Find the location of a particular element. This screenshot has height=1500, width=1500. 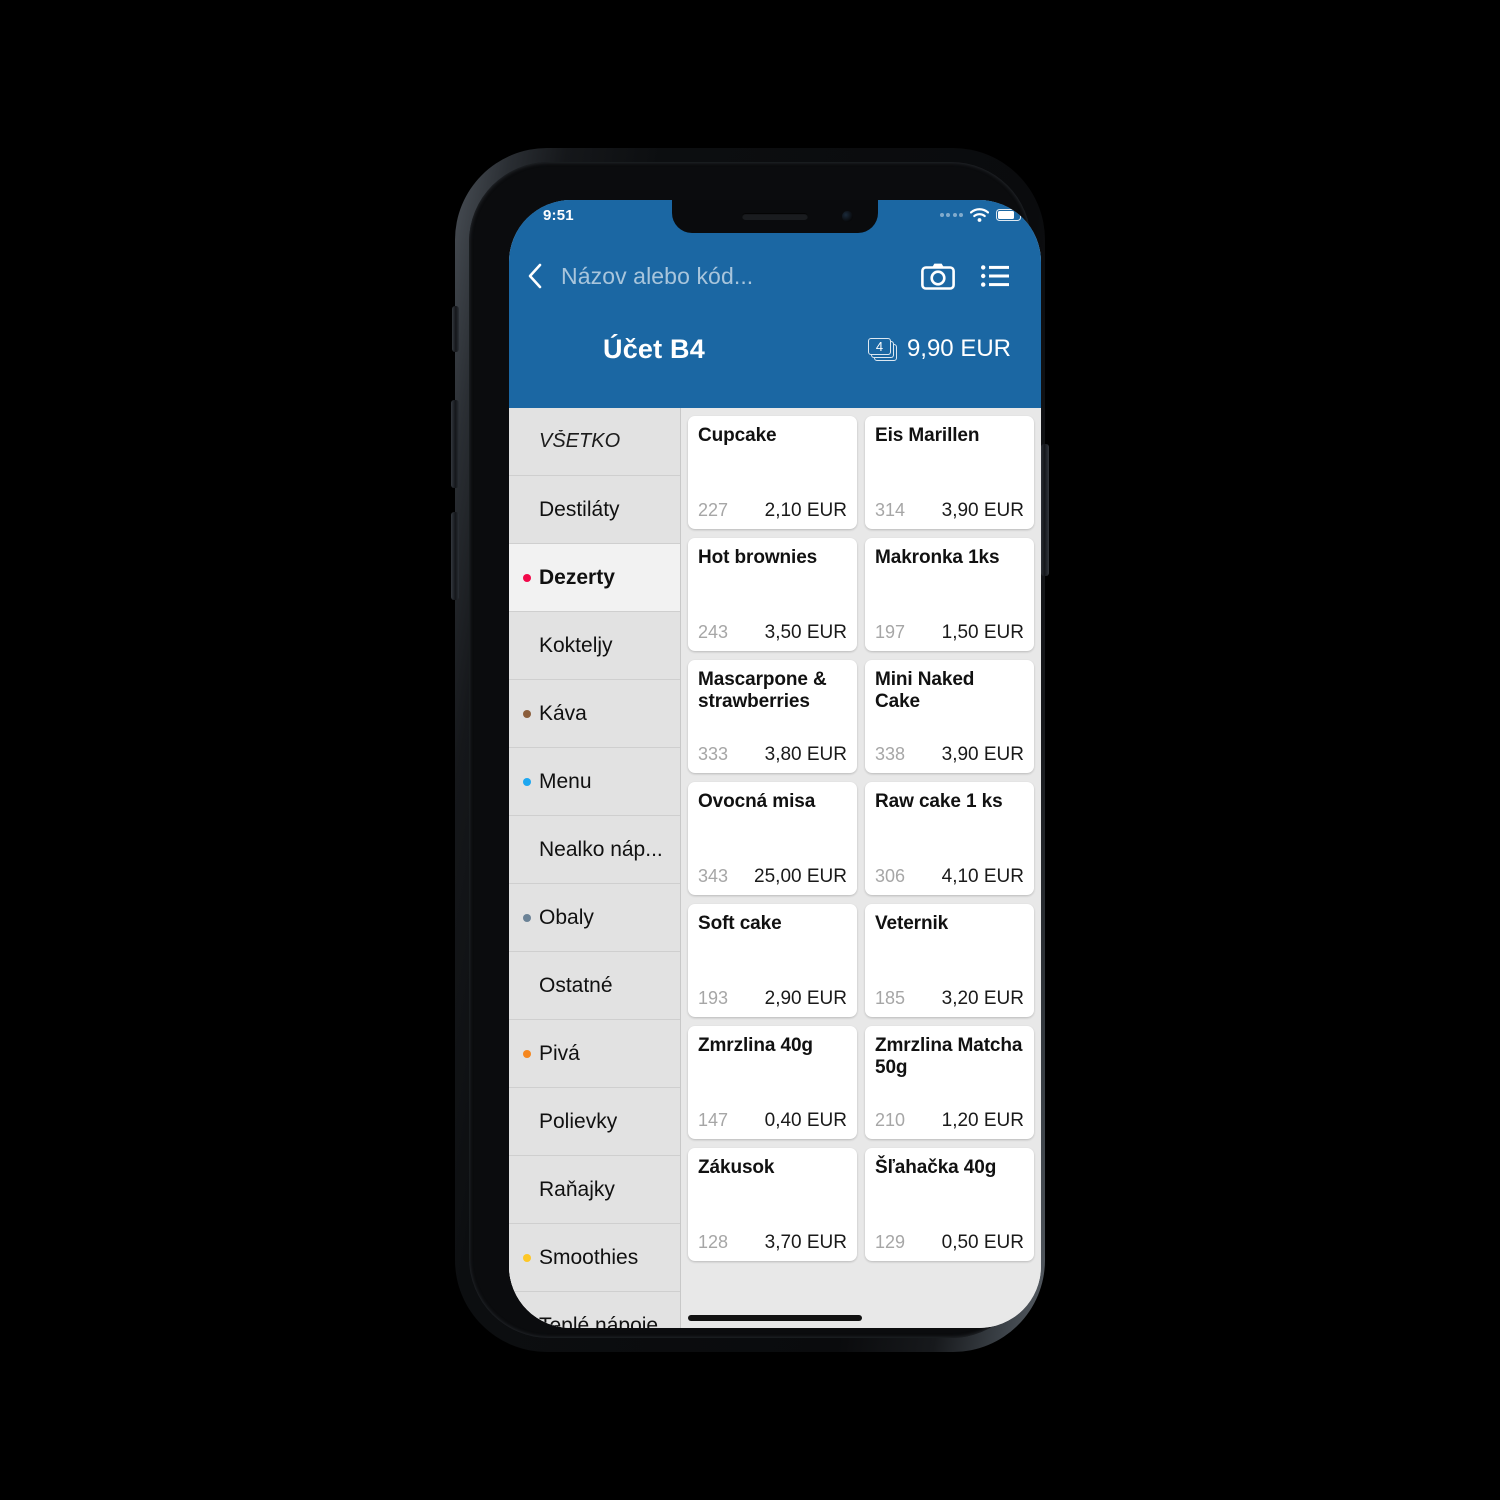

earpiece-speaker-icon is located at coordinates (775, 216).